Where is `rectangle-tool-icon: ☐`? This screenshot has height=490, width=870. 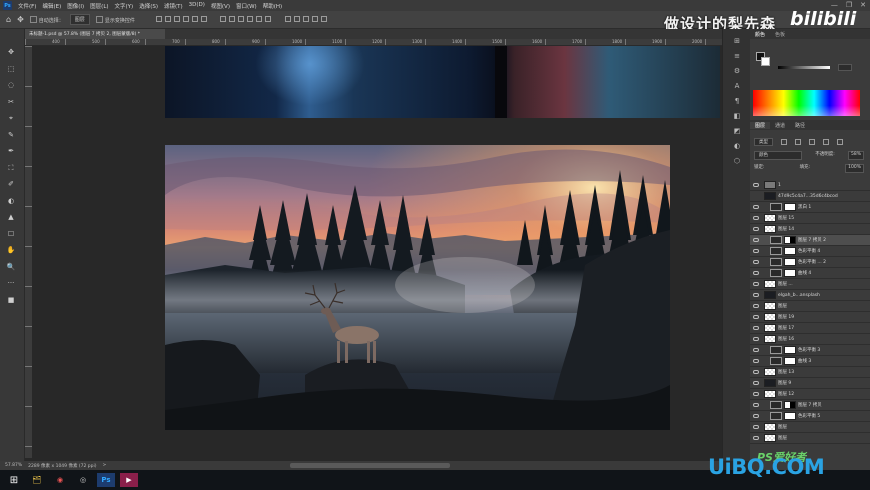 rectangle-tool-icon: ☐ is located at coordinates (11, 234).